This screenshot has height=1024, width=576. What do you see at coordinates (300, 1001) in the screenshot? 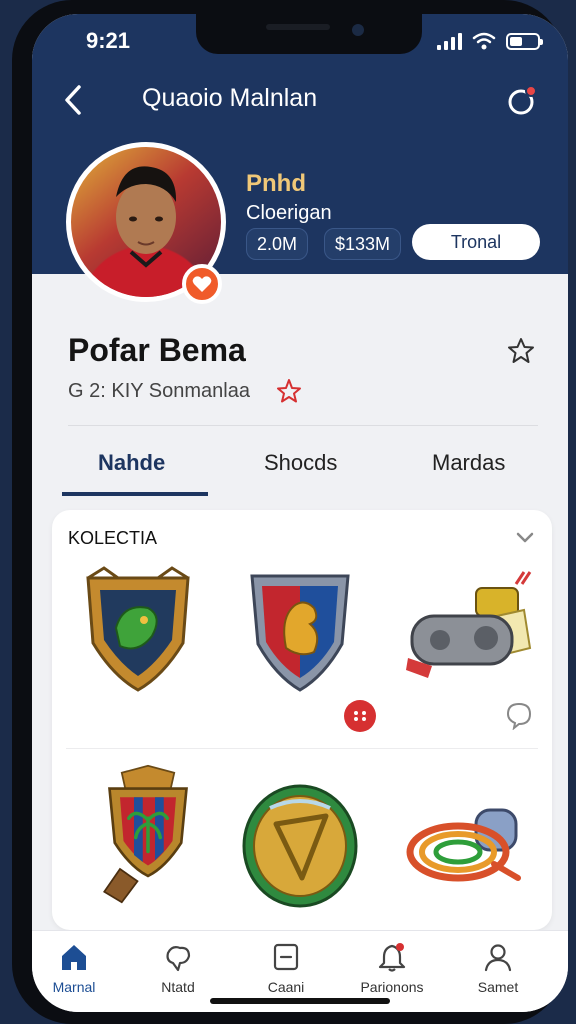
I see `home-indicator` at bounding box center [300, 1001].